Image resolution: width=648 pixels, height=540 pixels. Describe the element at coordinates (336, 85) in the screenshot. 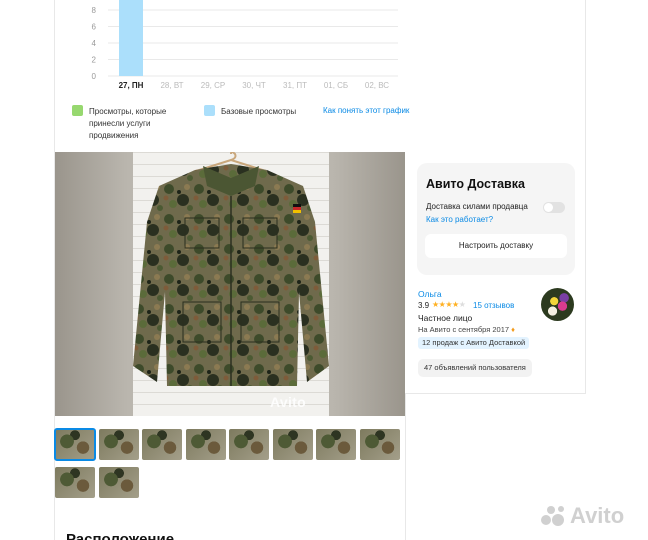

I see `x-tick-label: 01, СБ` at that location.